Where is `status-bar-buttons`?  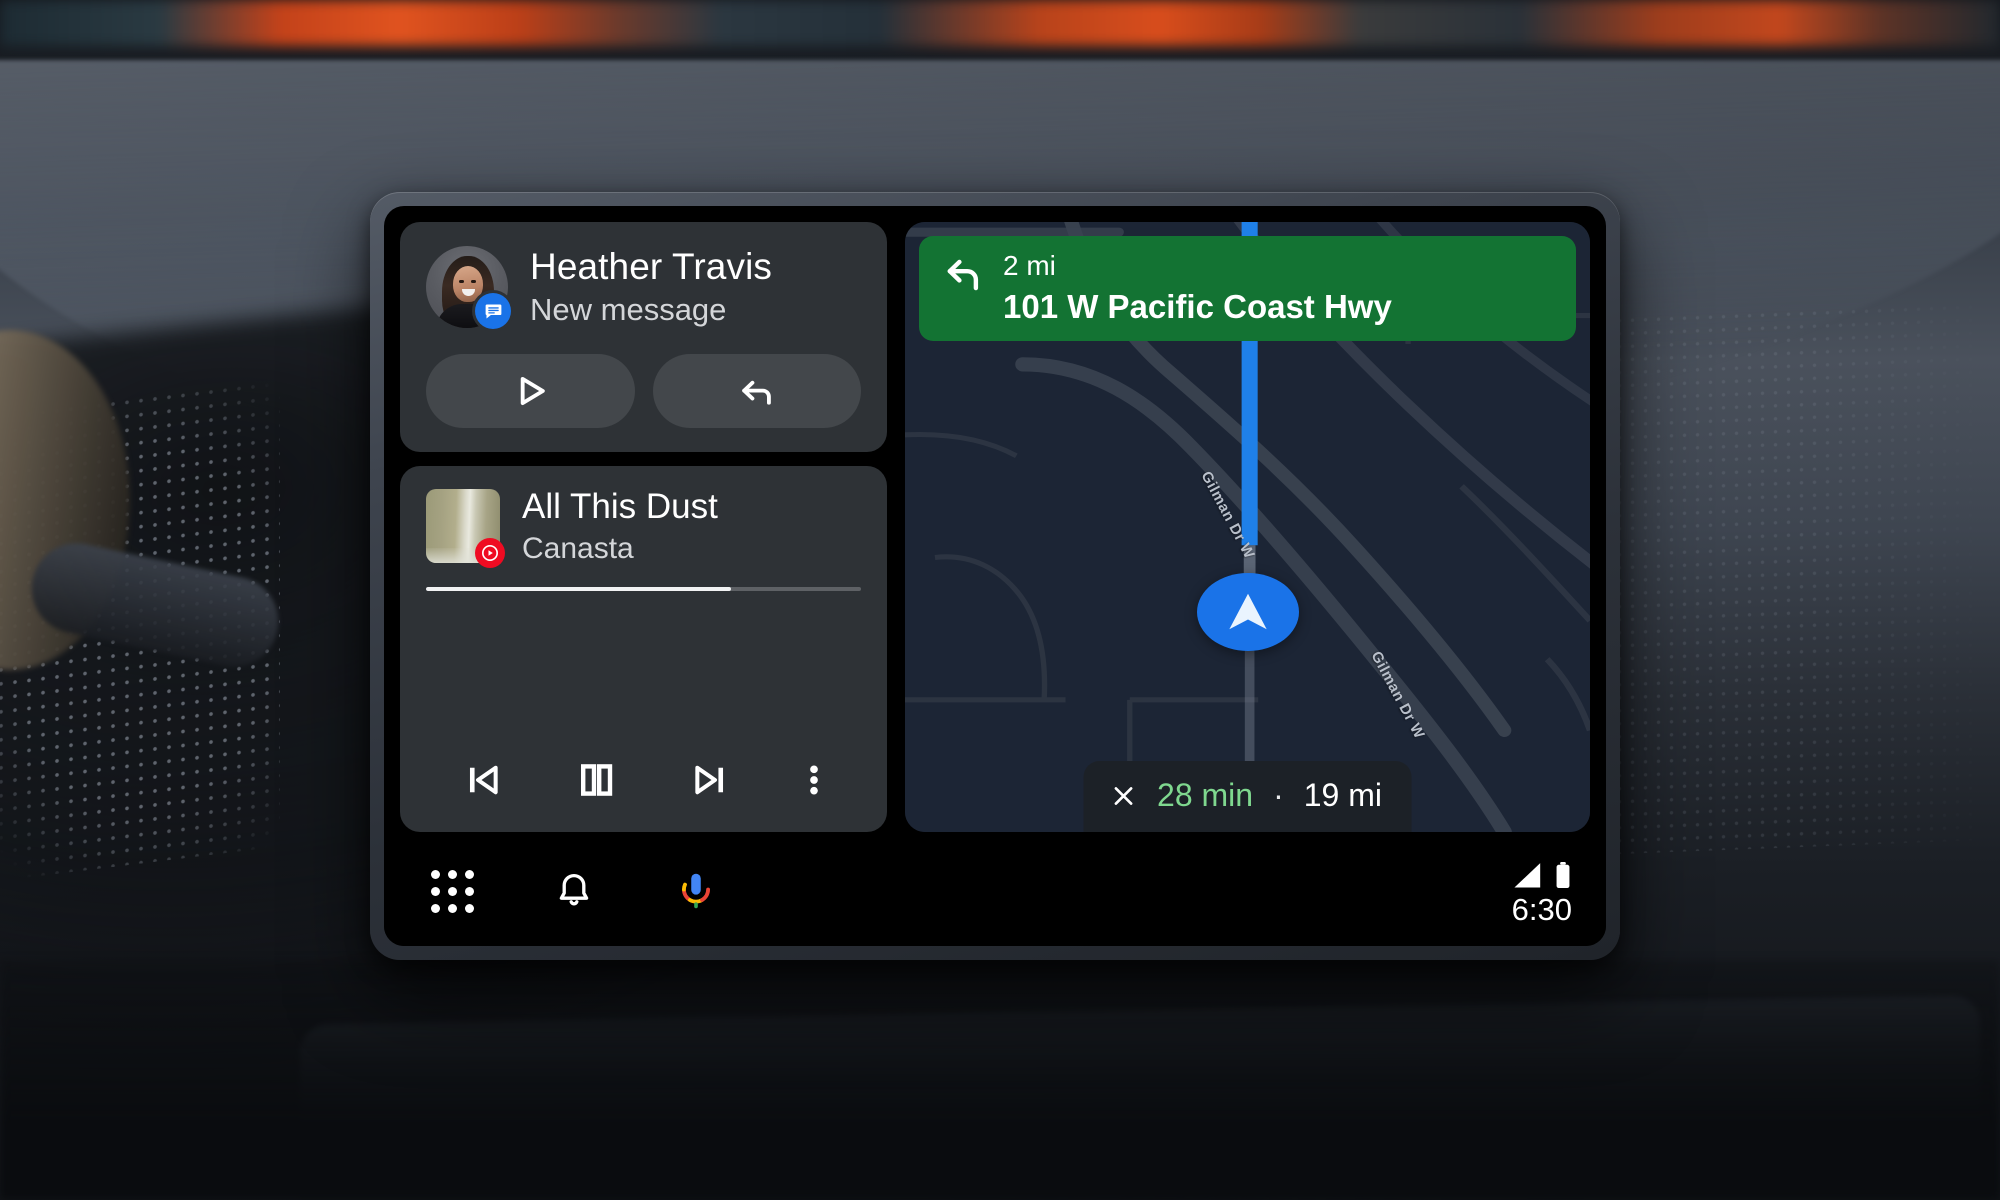 status-bar-buttons is located at coordinates (574, 891).